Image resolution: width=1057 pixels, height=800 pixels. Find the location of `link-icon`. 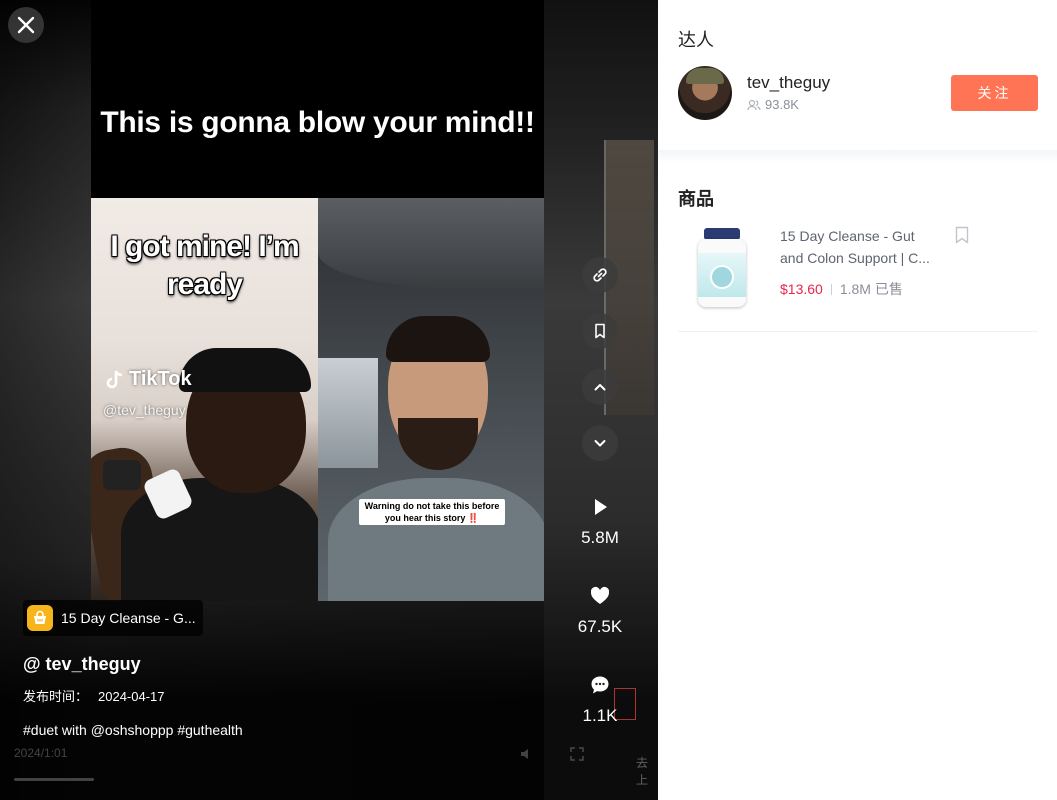

link-icon is located at coordinates (600, 275).